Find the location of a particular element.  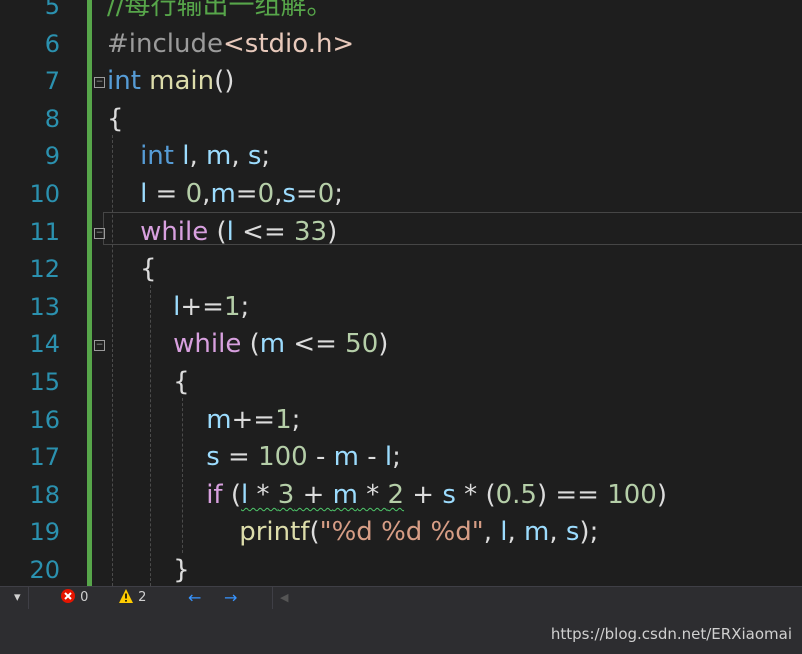

code-line-5: 5 //每行输出一组解。 is located at coordinates (401, 13).